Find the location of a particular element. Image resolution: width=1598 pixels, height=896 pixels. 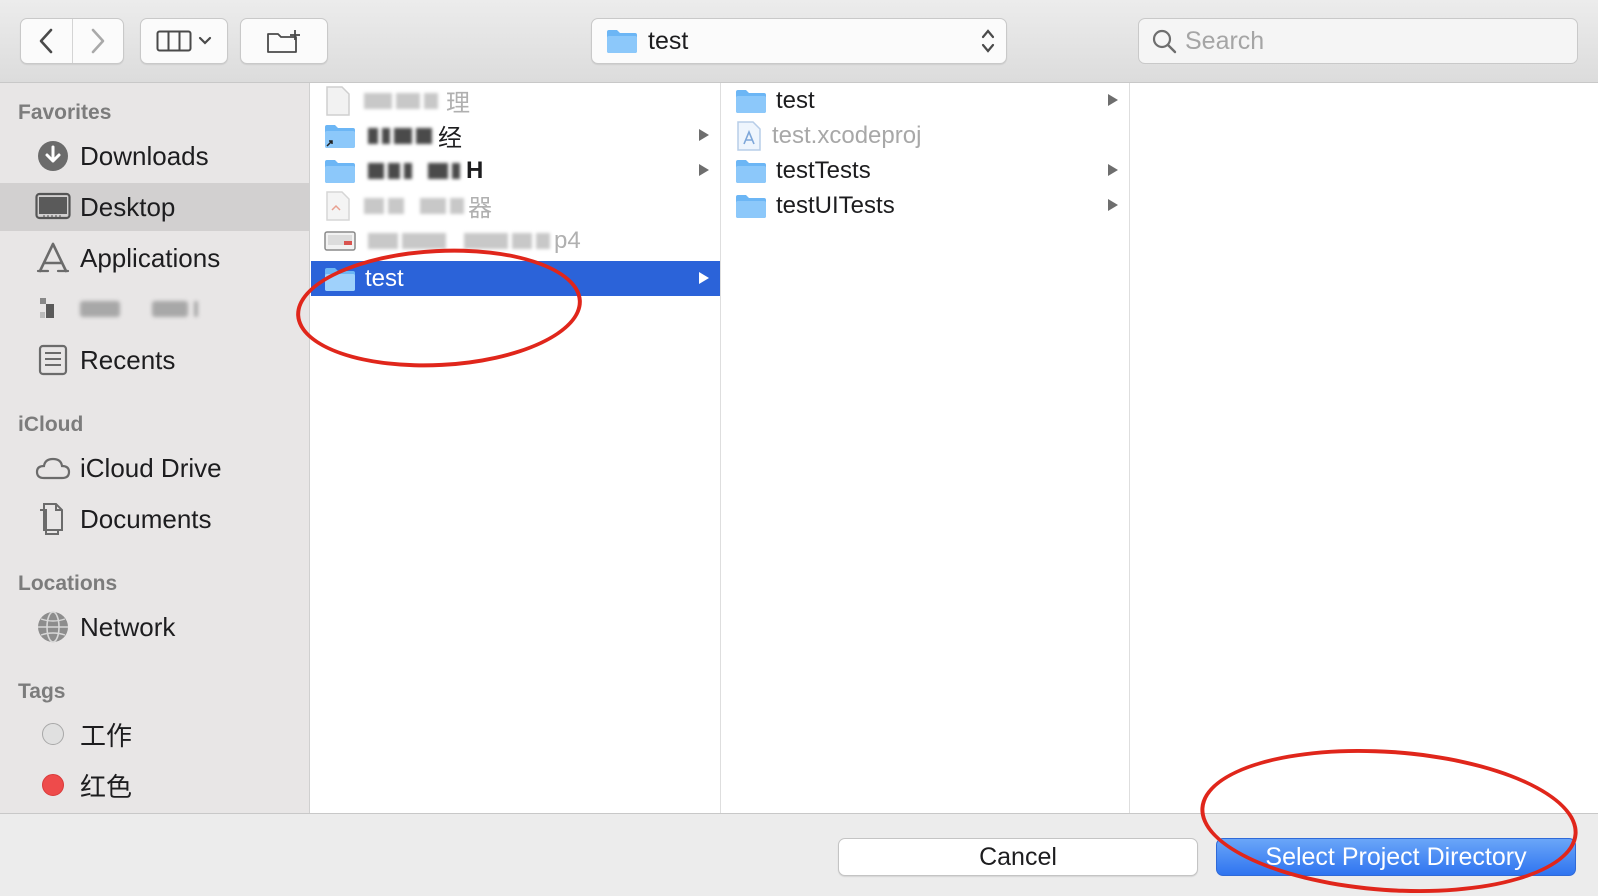

filename-fragment: 经 is located at coordinates (450, 138).